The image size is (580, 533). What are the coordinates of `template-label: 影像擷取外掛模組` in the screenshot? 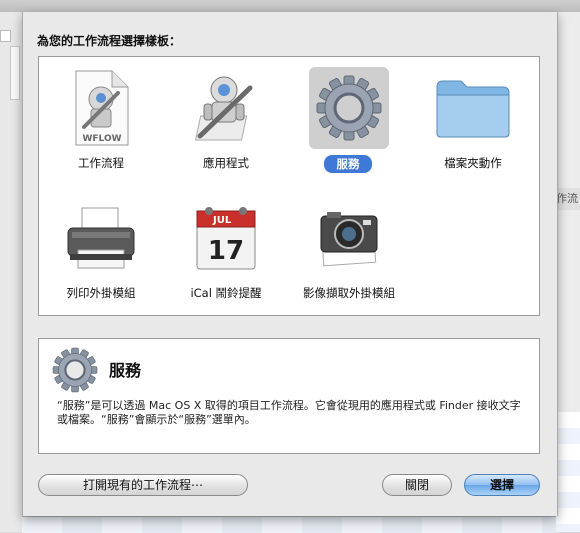 It's located at (349, 293).